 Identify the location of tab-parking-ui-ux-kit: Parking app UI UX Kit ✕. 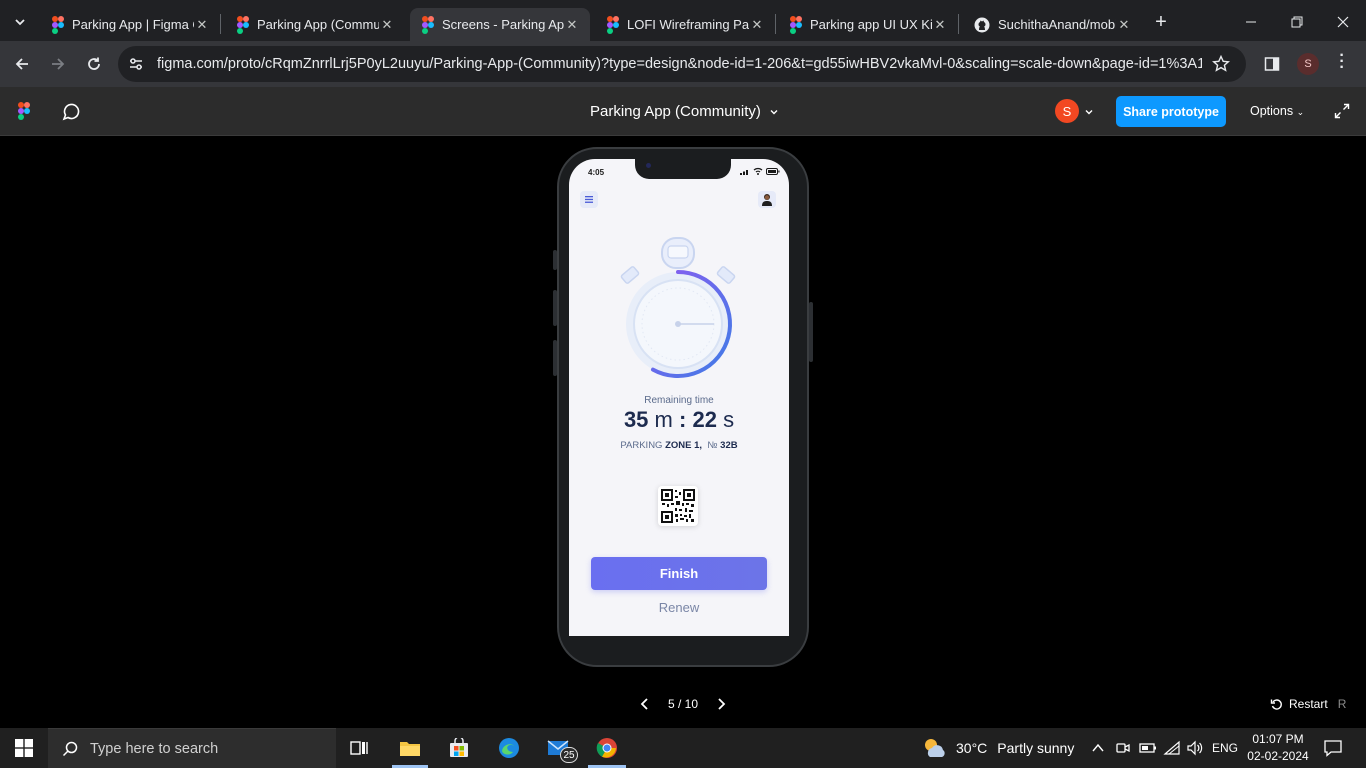
(868, 24).